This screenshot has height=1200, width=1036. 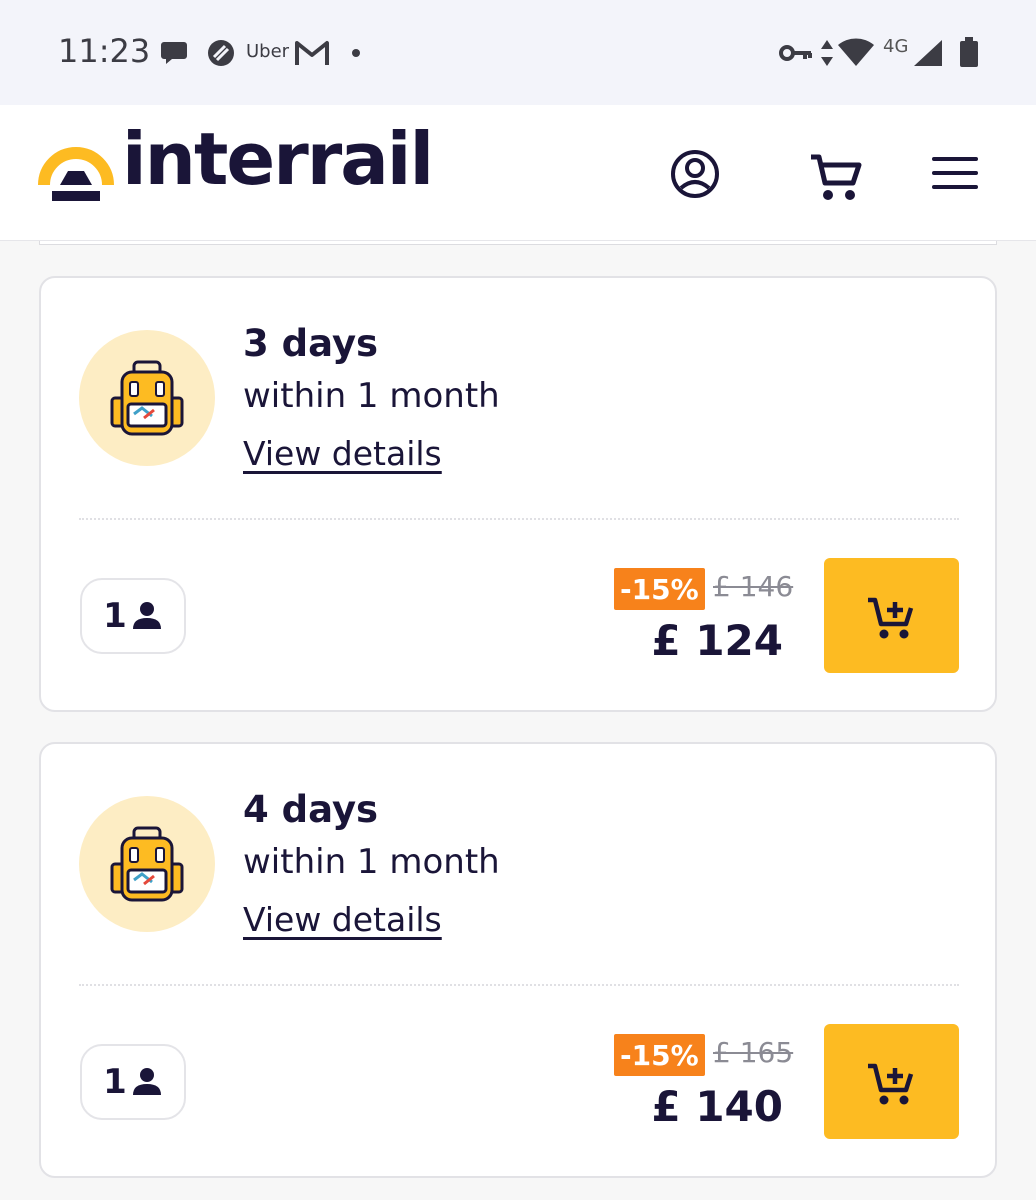 What do you see at coordinates (717, 1106) in the screenshot?
I see `current-price: £ 140` at bounding box center [717, 1106].